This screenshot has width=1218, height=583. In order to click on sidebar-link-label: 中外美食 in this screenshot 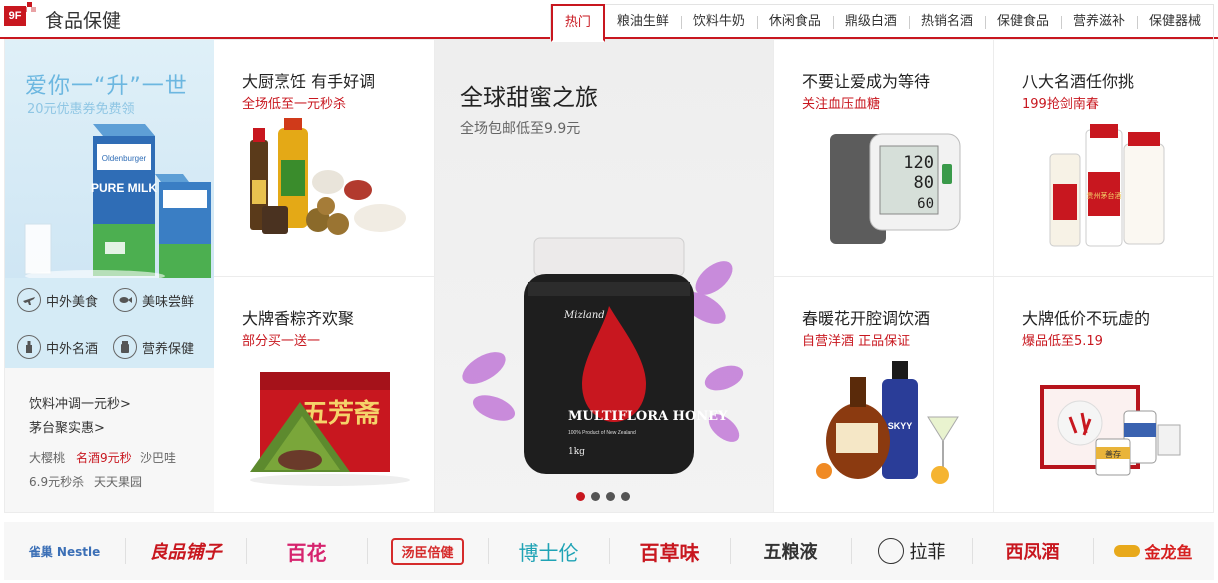, I will do `click(72, 302)`.